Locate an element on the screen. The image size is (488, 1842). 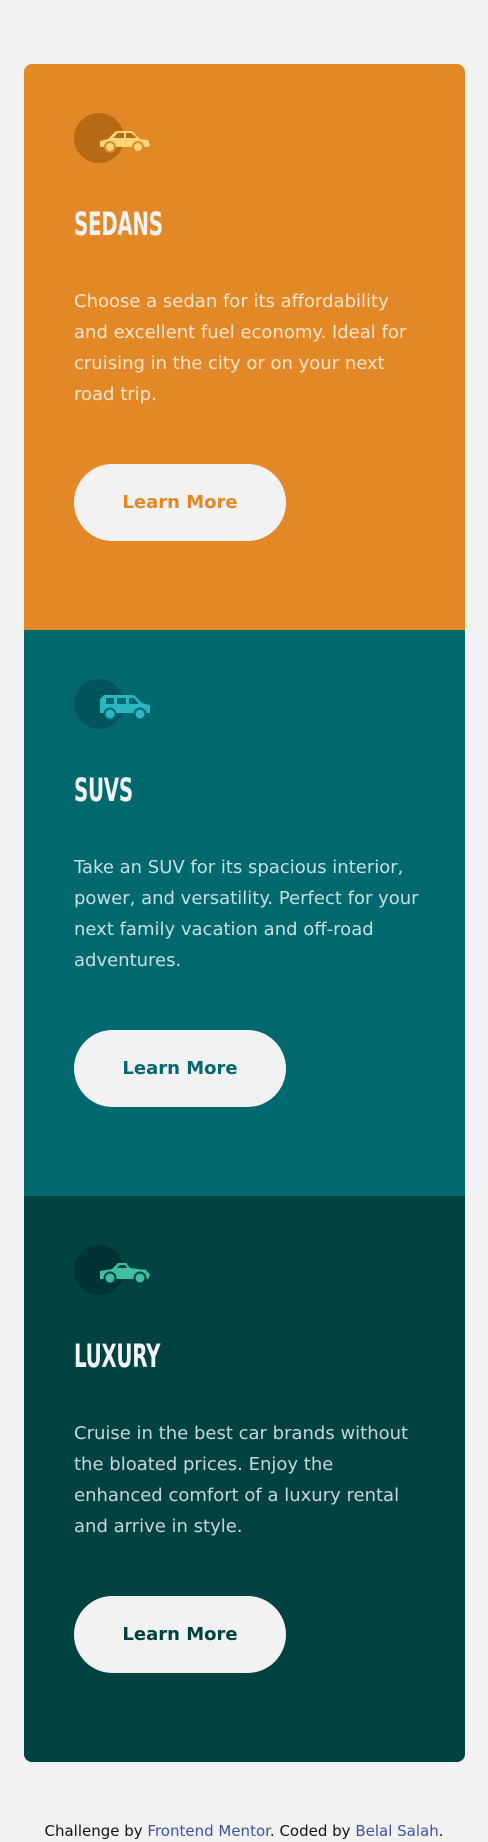
learn-more-button-luxury: Learn More is located at coordinates (180, 1634).